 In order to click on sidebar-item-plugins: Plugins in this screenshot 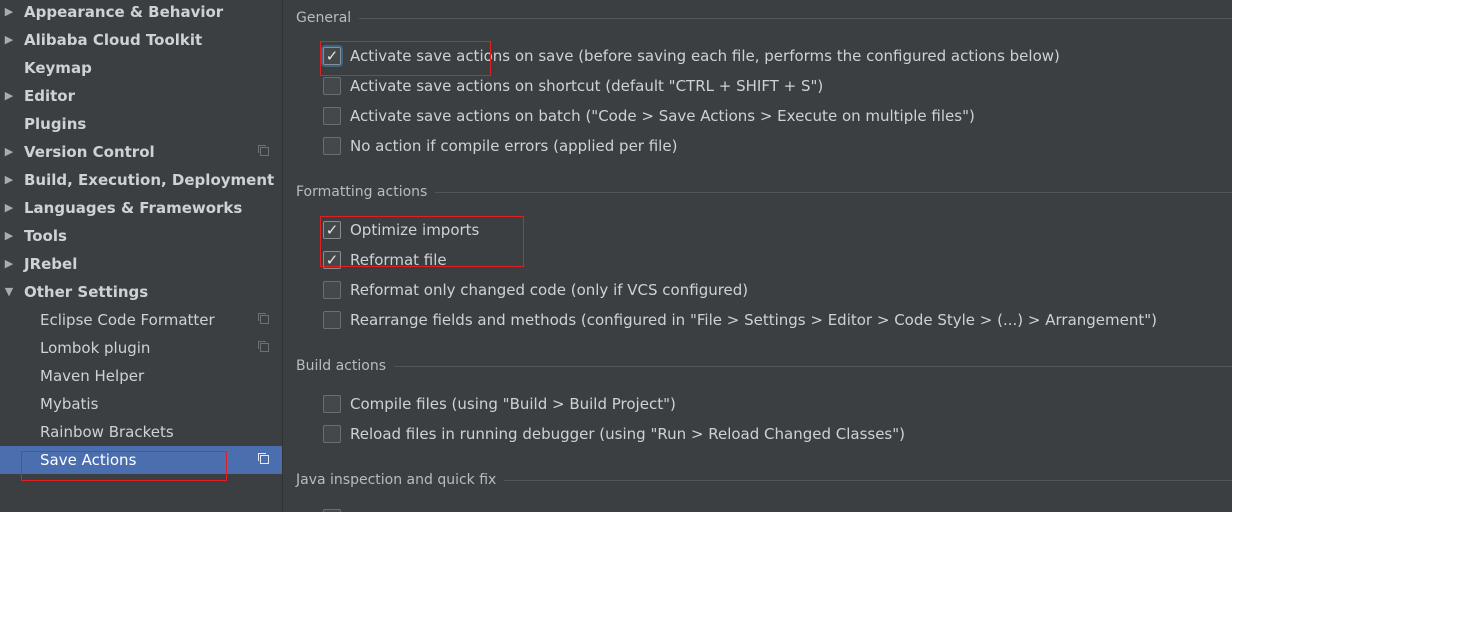, I will do `click(141, 124)`.